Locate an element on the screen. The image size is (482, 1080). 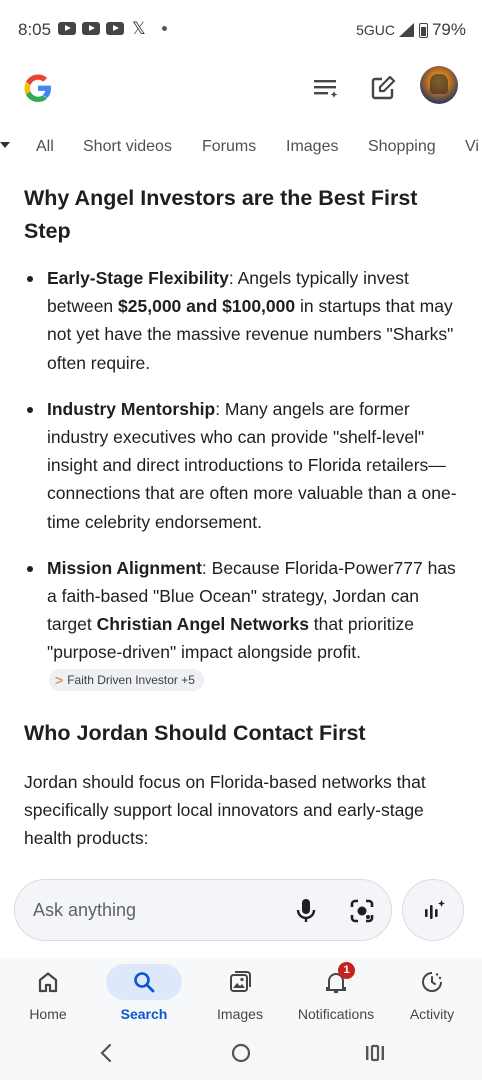
tab-videos: Vi is located at coordinates (472, 147).